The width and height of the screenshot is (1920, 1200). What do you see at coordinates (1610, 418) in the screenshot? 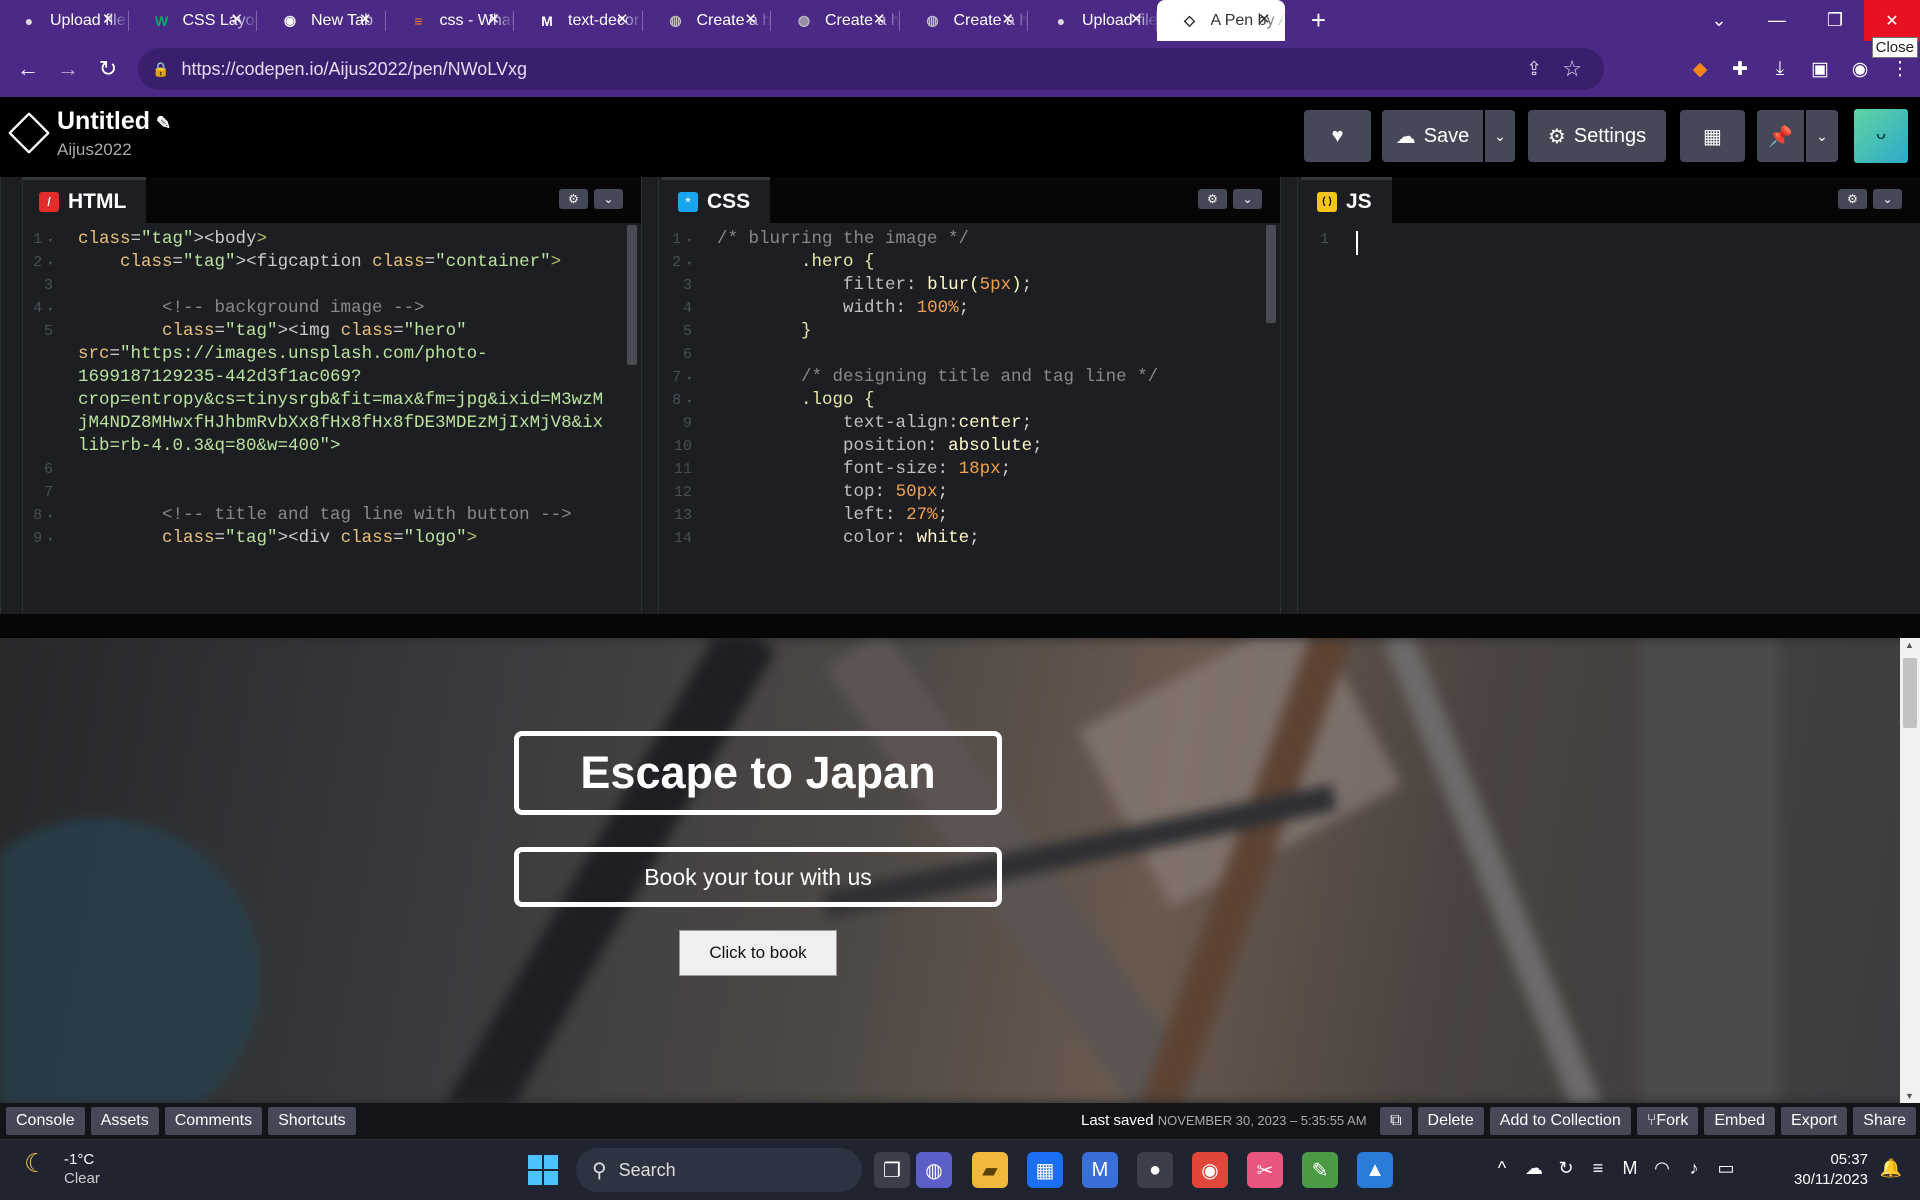
I see `js-code: 1` at bounding box center [1610, 418].